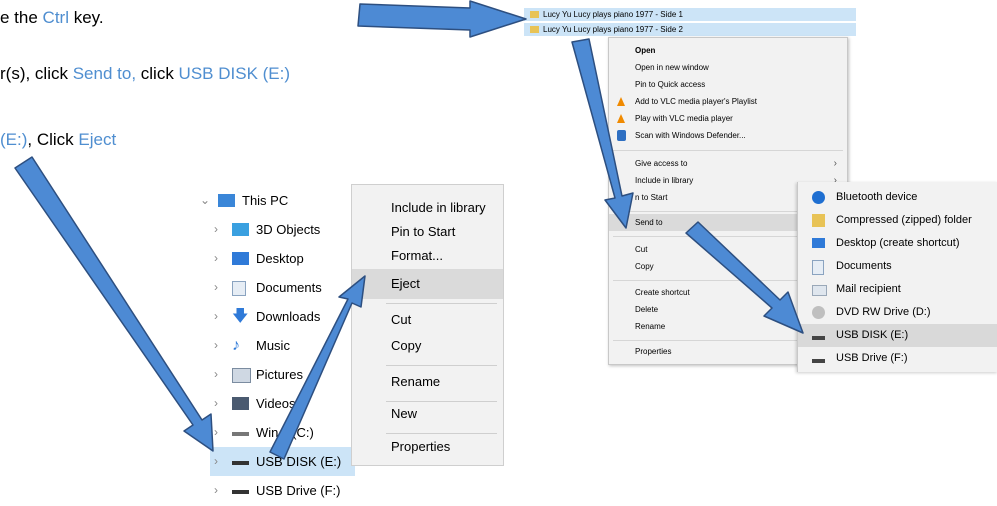 This screenshot has height=506, width=997. What do you see at coordinates (442, 19) in the screenshot?
I see `arrow-to-files` at bounding box center [442, 19].